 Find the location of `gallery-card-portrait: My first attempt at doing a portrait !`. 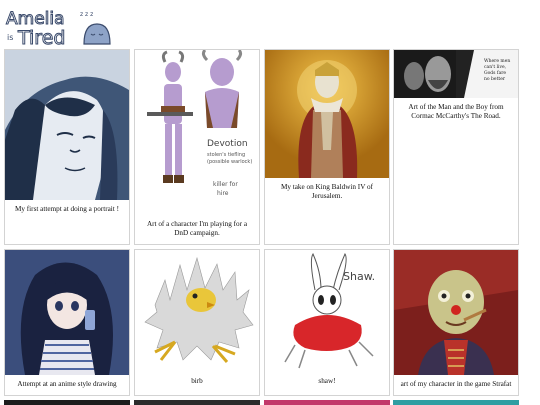

gallery-card-portrait: My first attempt at doing a portrait ! is located at coordinates (67, 147).